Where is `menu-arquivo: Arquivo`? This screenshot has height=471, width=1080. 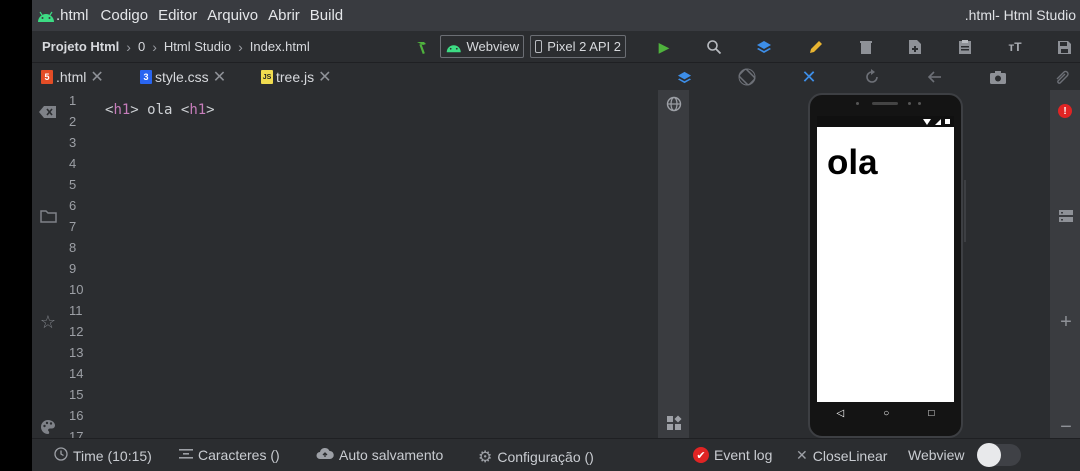
menu-arquivo: Arquivo is located at coordinates (232, 15).